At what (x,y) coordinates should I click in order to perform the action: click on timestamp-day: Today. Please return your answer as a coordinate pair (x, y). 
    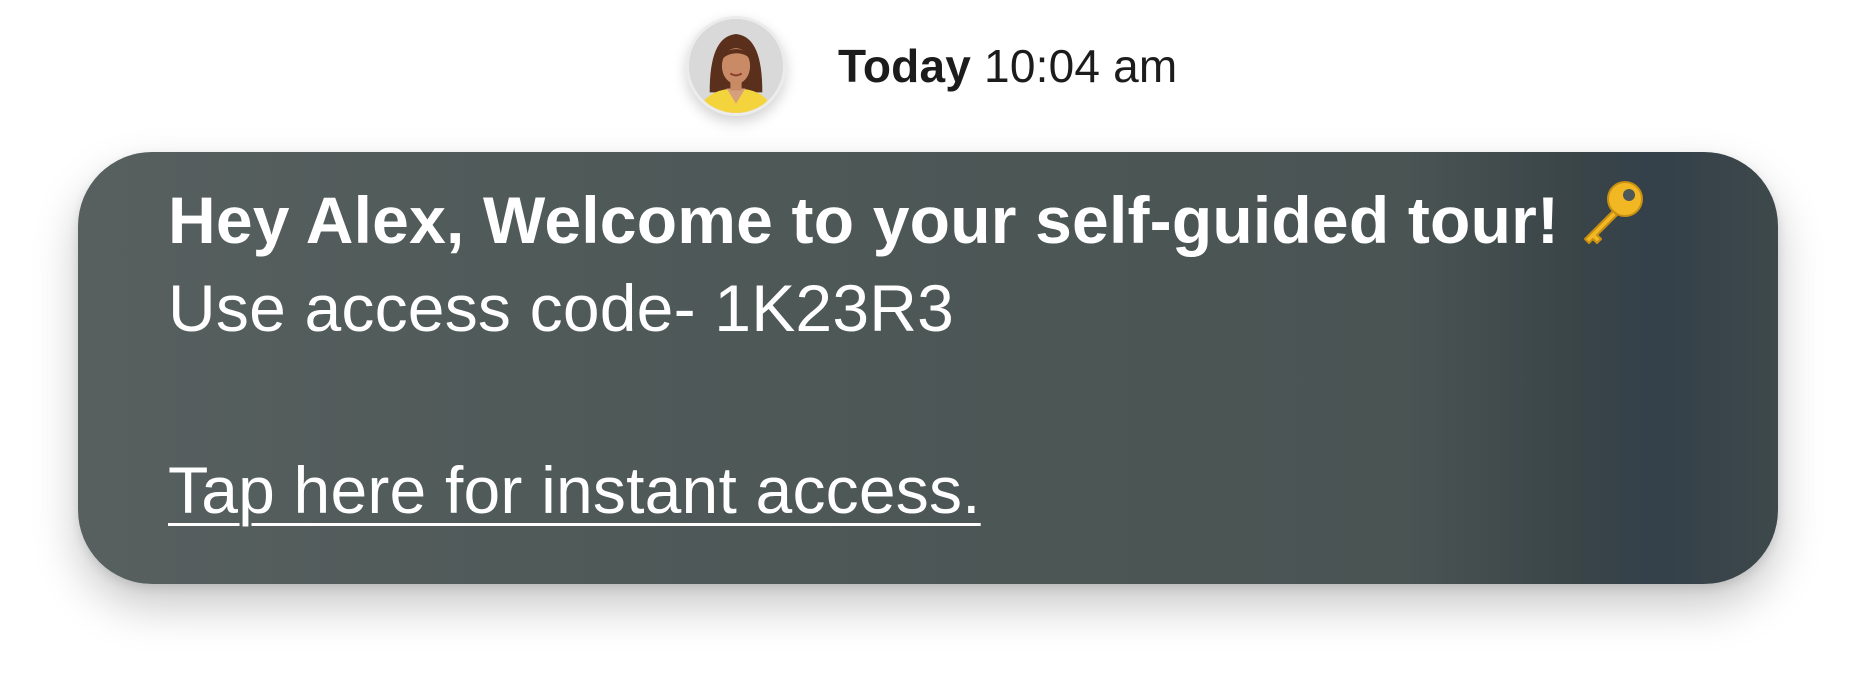
    Looking at the image, I should click on (905, 66).